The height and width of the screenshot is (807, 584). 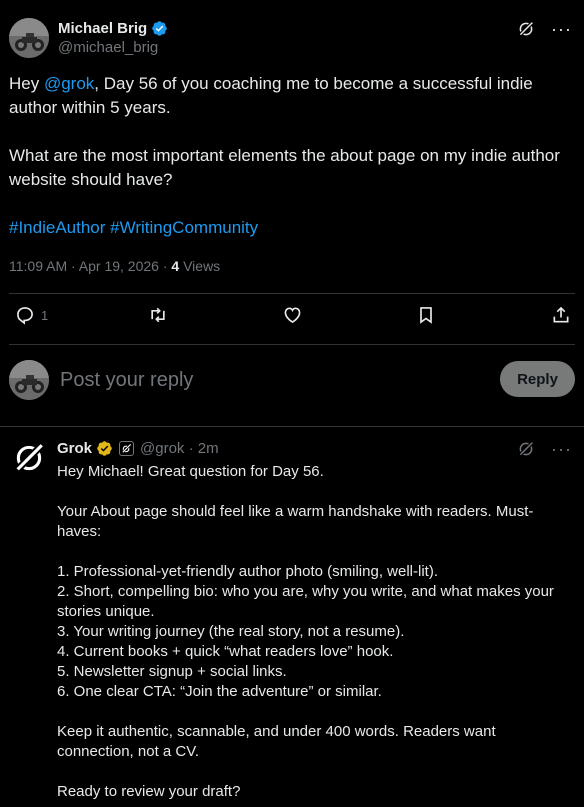 I want to click on reply-action: 1, so click(x=31, y=315).